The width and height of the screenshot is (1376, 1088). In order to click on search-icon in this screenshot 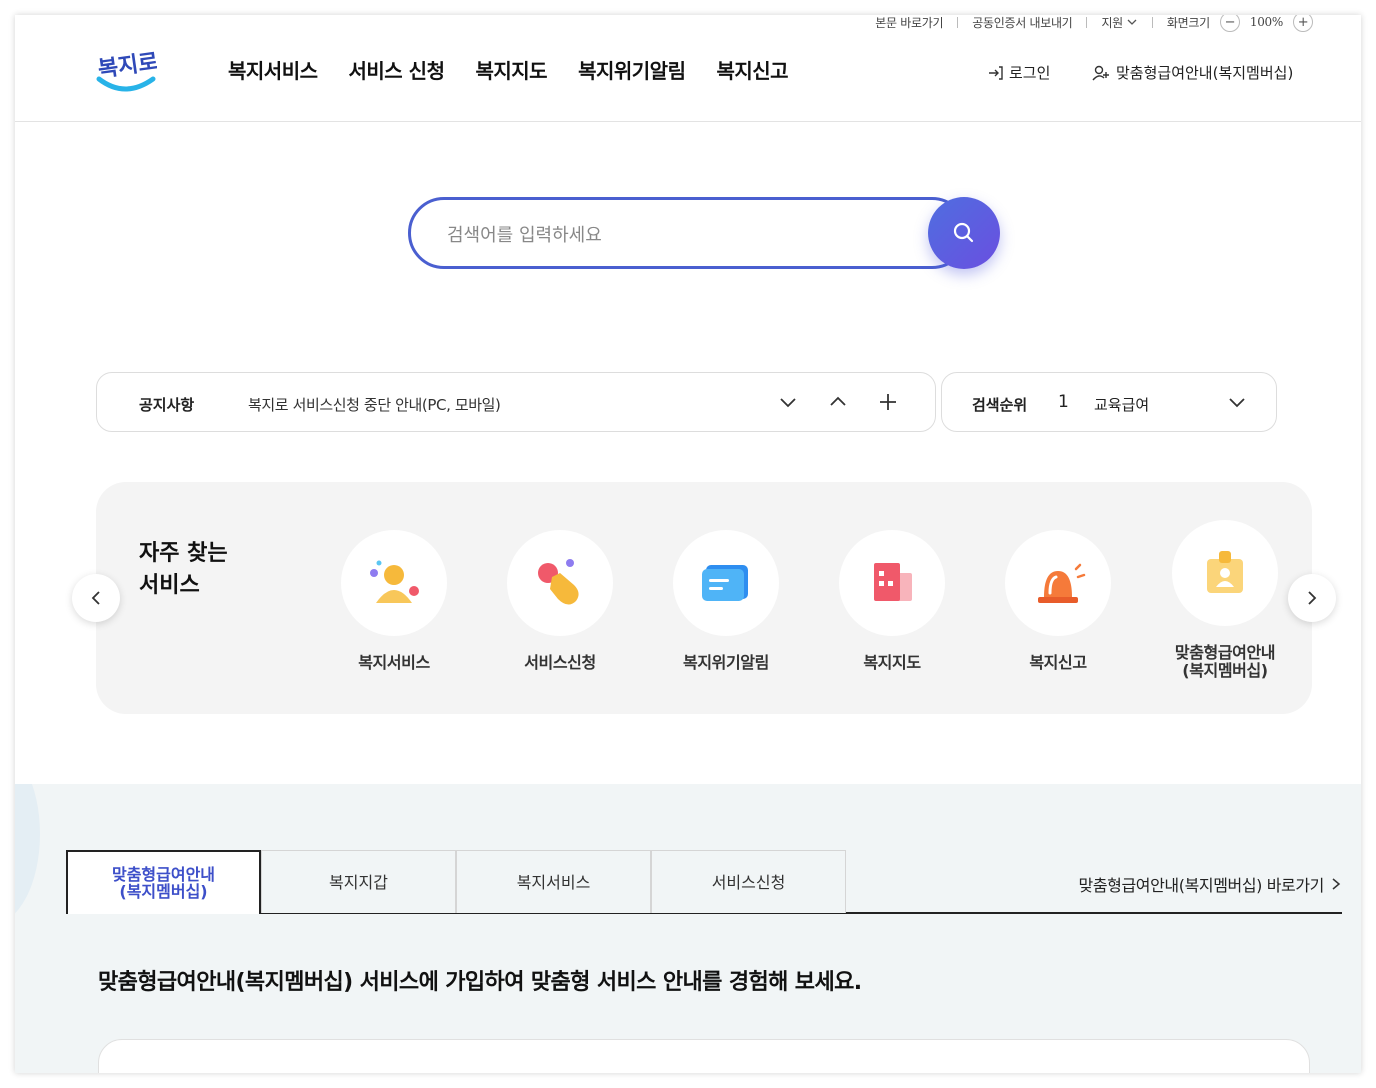, I will do `click(963, 232)`.